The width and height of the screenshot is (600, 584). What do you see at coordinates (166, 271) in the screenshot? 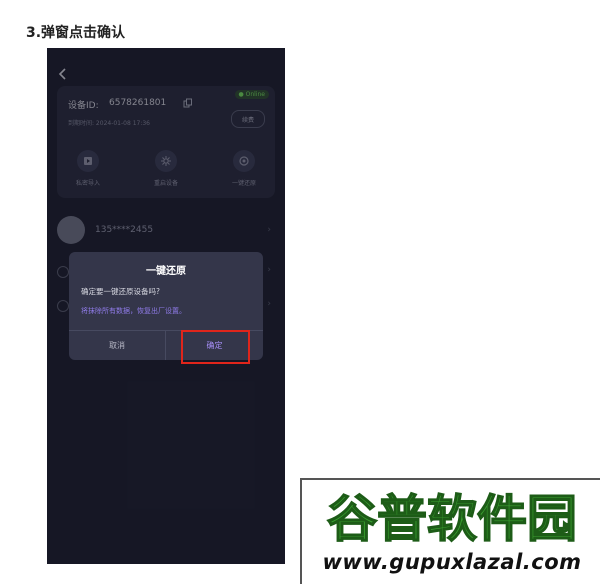
I see `dialog-title: 一键还原` at bounding box center [166, 271].